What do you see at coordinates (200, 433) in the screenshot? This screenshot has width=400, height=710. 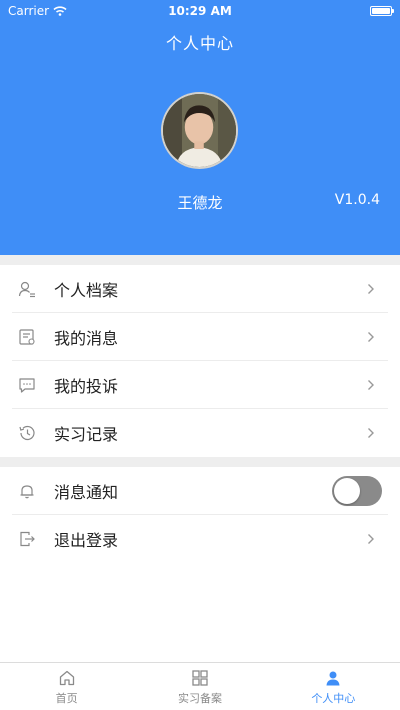 I see `menu-item-internship-records: 实习记录` at bounding box center [200, 433].